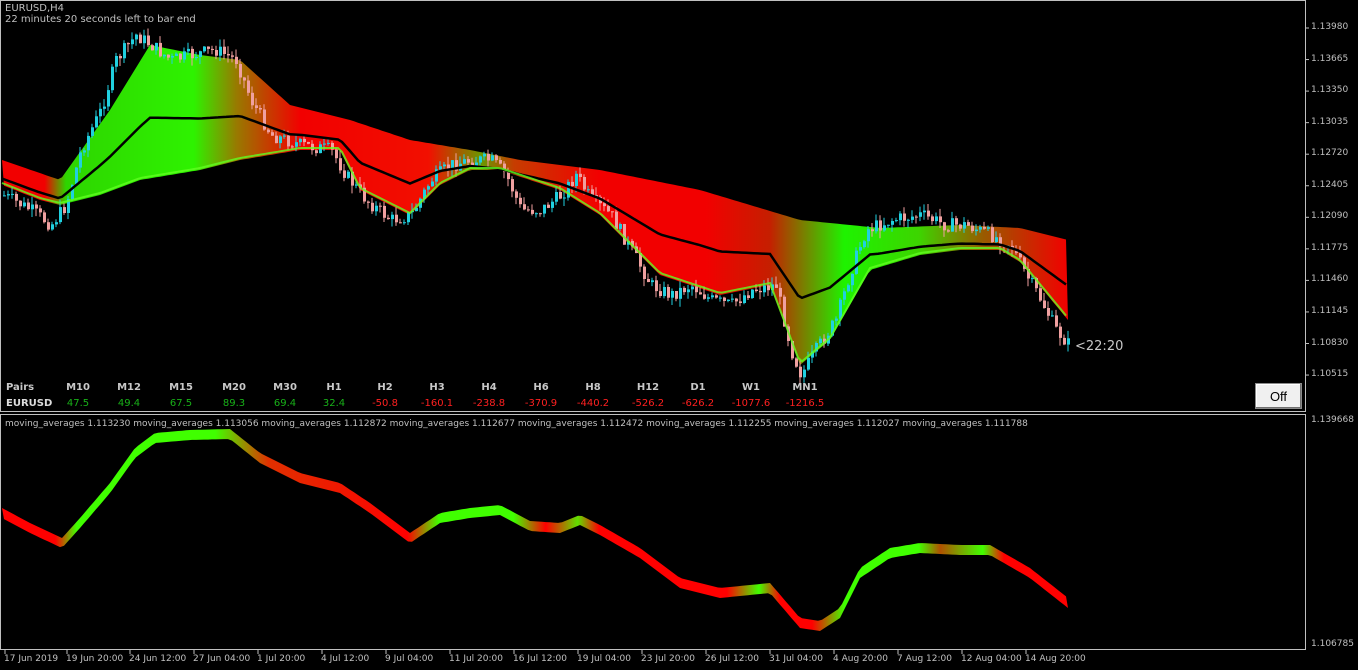  Describe the element at coordinates (796, 659) in the screenshot. I see `time-axis-label: 31 Jul 04:00` at that location.